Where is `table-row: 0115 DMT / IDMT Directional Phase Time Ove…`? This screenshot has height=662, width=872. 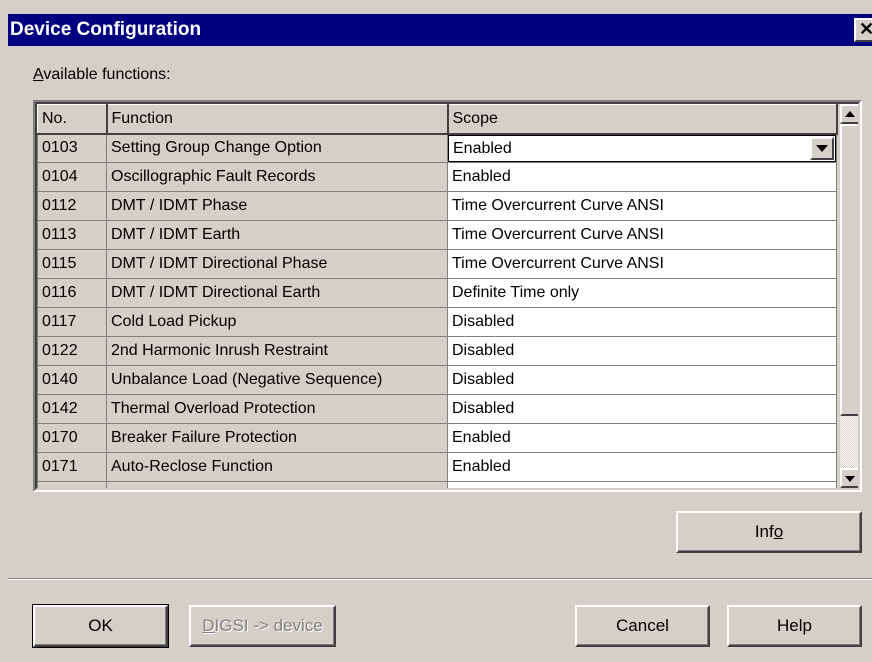 table-row: 0115 DMT / IDMT Directional Phase Time Ove… is located at coordinates (437, 264).